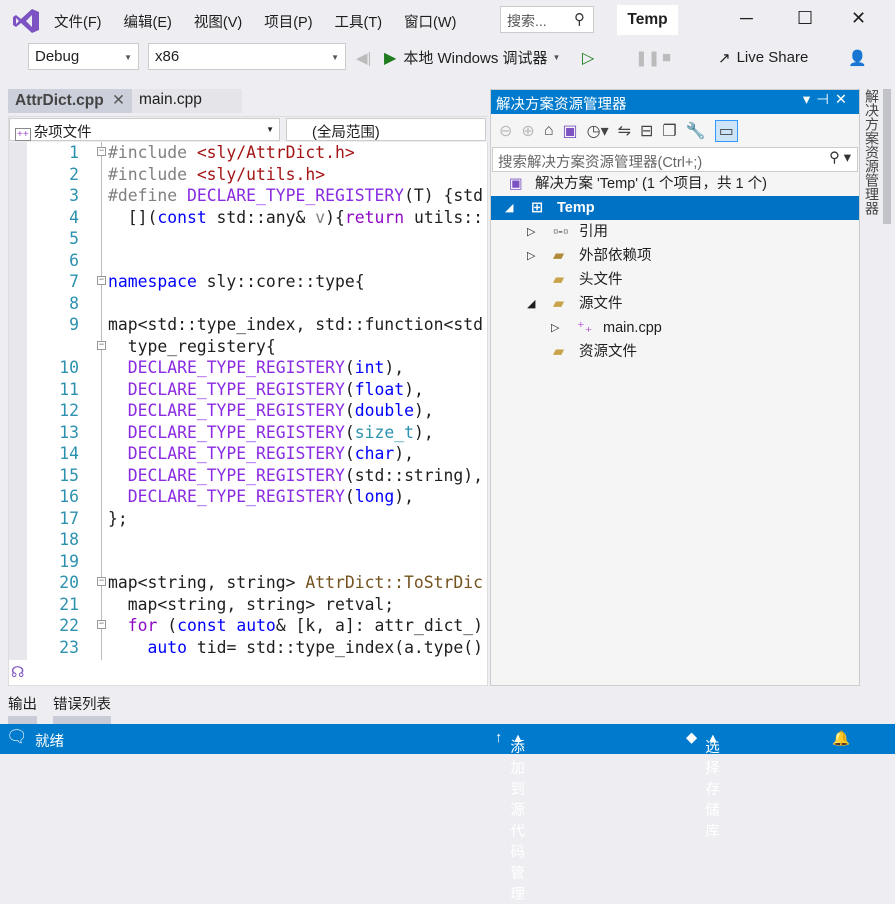 The image size is (895, 904). Describe the element at coordinates (805, 18) in the screenshot. I see `maximize-button: ☐` at that location.